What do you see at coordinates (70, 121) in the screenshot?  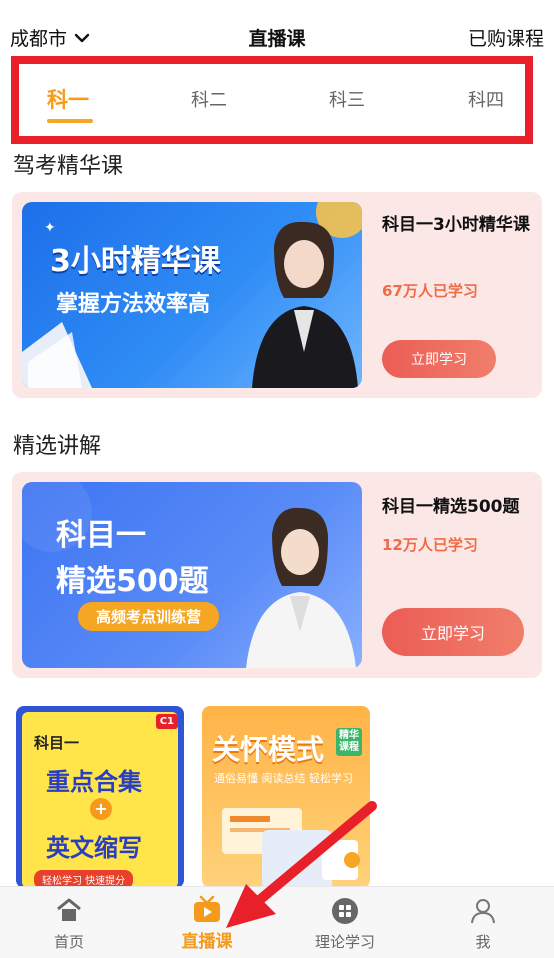 I see `active-tab-indicator` at bounding box center [70, 121].